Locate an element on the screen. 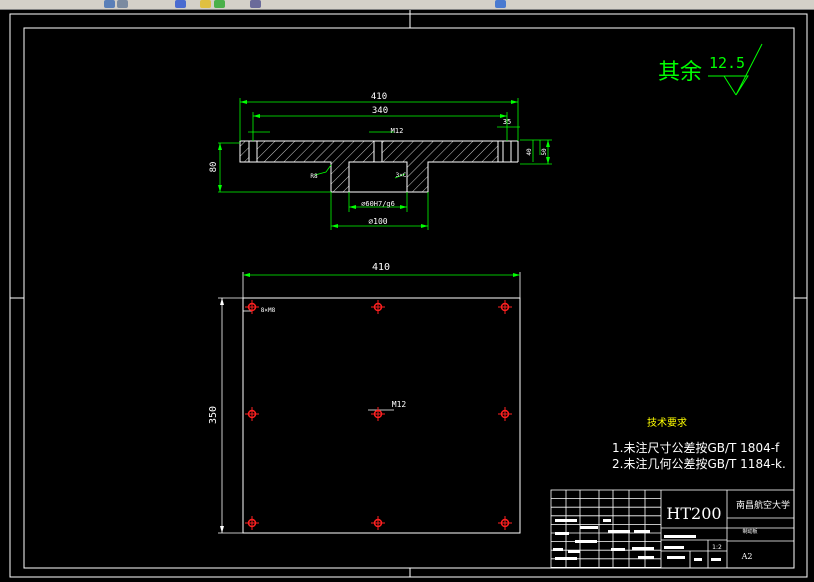 The width and height of the screenshot is (814, 582). cad-toolbar is located at coordinates (407, 5).